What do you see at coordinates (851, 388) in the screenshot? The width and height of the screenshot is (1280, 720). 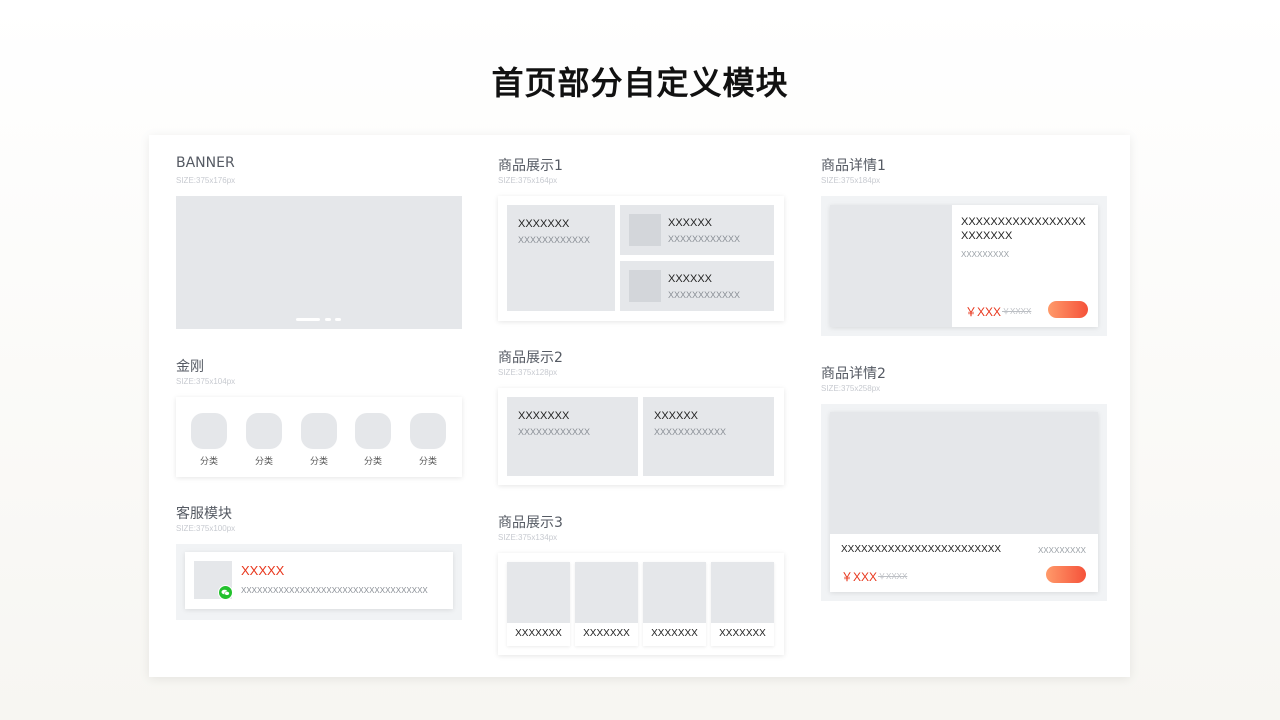 I see `detail2-size: SIZE:375x258px` at bounding box center [851, 388].